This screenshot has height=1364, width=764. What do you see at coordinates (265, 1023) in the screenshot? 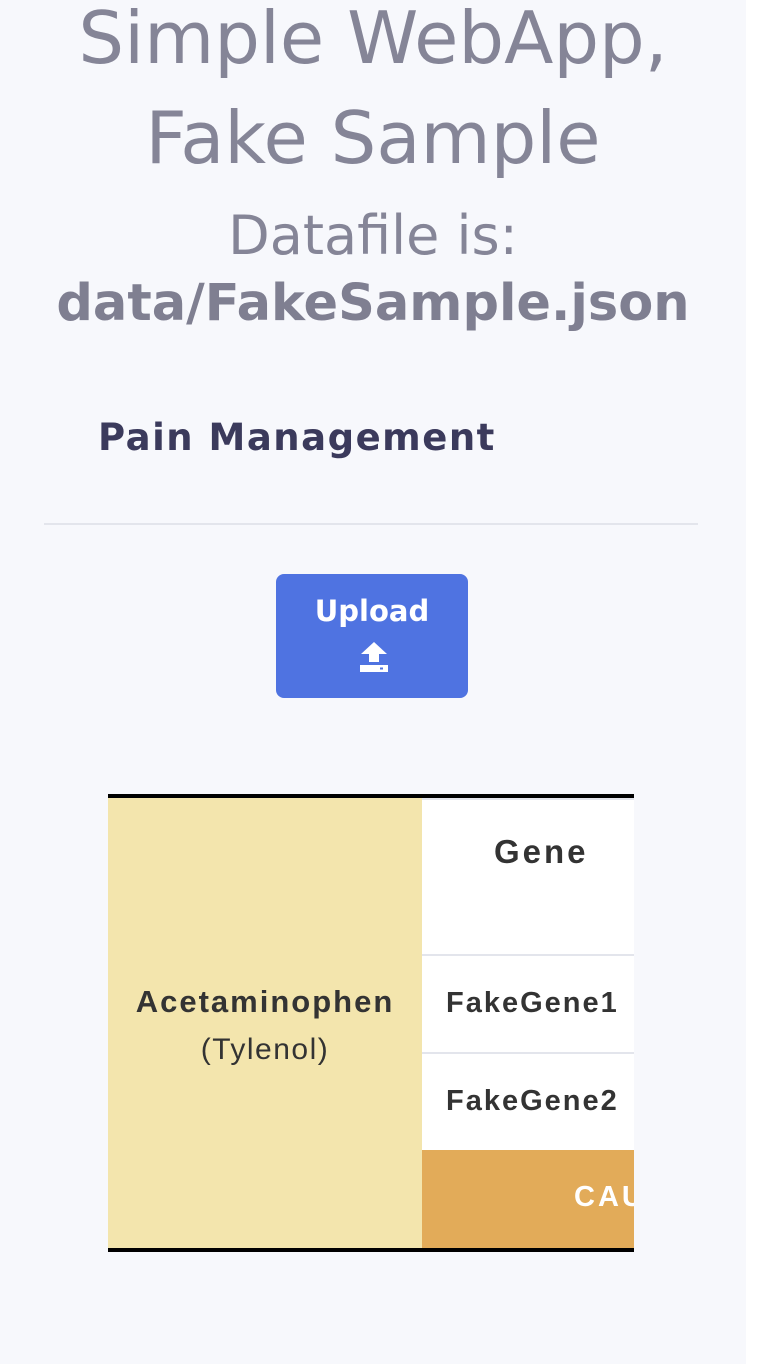
I see `drug-cell: Acetaminophen (Tylenol)` at bounding box center [265, 1023].